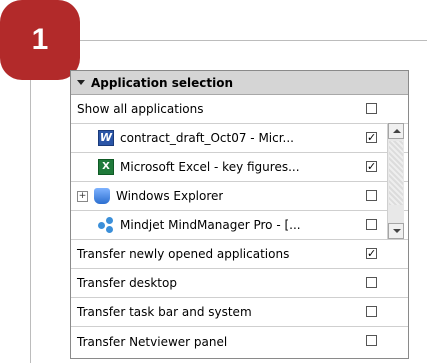 Image resolution: width=429 pixels, height=364 pixels. What do you see at coordinates (371, 224) in the screenshot?
I see `app-checkbox-mindmanager` at bounding box center [371, 224].